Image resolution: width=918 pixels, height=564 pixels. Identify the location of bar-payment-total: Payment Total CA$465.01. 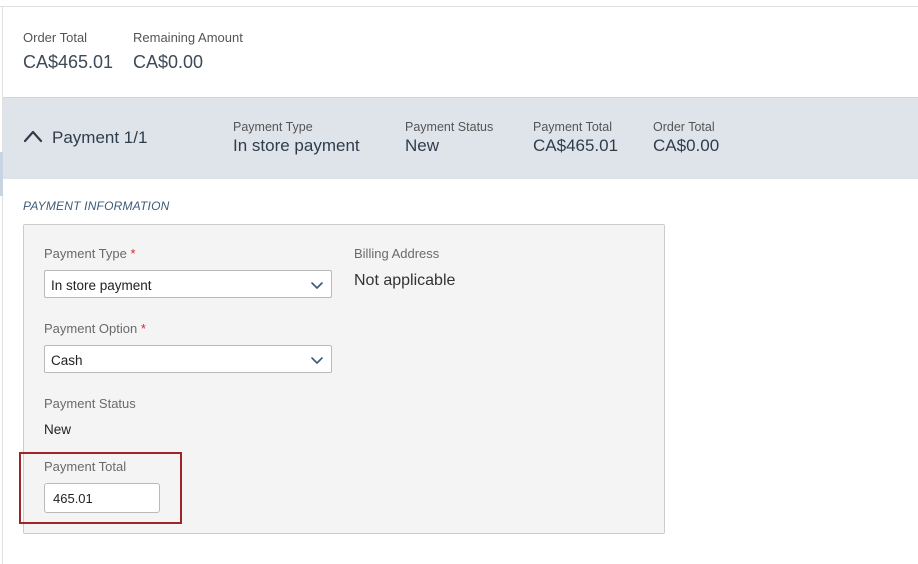
(575, 138).